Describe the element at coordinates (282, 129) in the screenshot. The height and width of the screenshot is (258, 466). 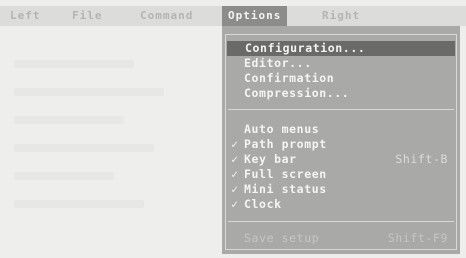
I see `menu-item-label: Auto menus` at that location.